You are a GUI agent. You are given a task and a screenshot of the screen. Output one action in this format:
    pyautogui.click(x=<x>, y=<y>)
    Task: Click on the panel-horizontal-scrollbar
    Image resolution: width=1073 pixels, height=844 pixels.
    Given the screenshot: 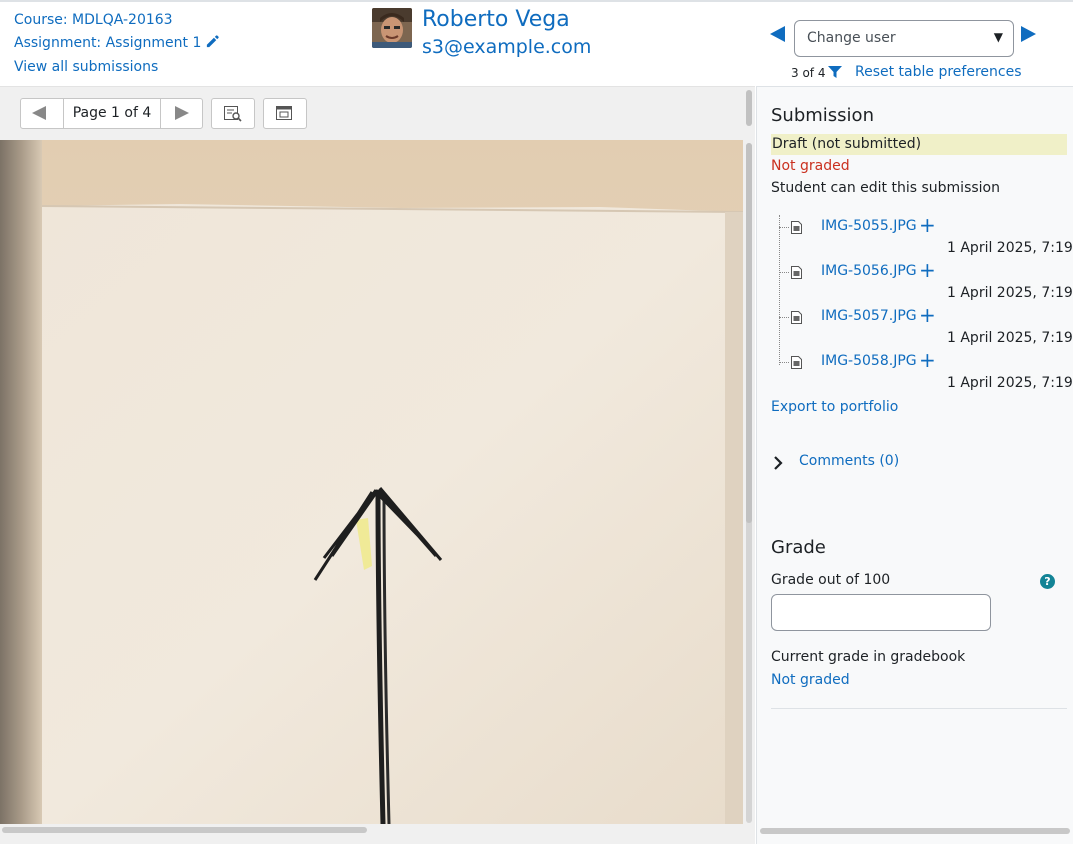 What is the action you would take?
    pyautogui.click(x=915, y=831)
    